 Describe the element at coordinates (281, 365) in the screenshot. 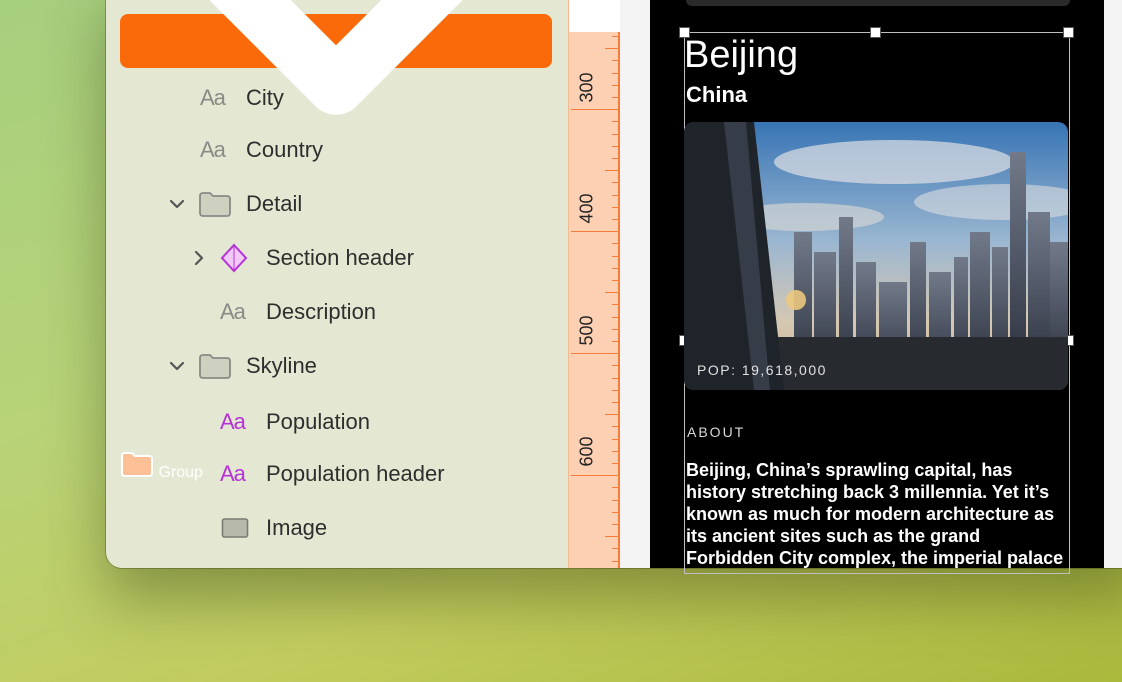

I see `layer-label: Skyline` at that location.